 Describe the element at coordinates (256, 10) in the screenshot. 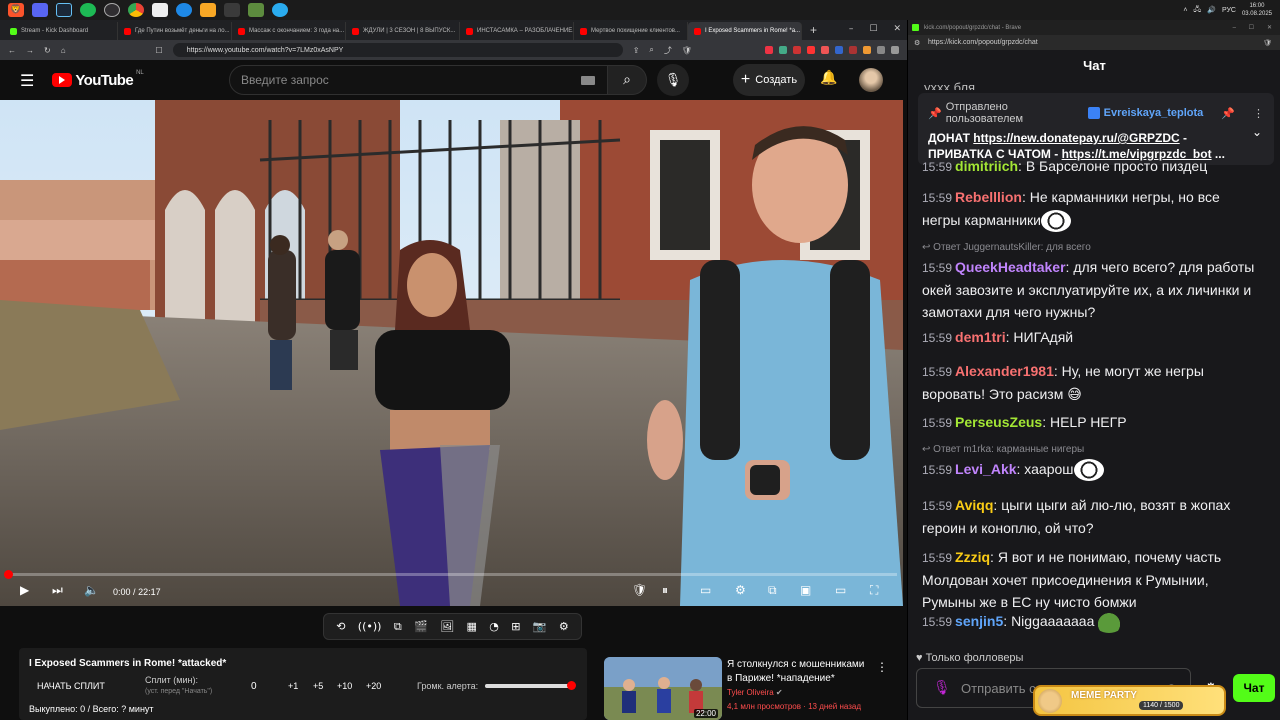

I see `minecraft-icon` at that location.